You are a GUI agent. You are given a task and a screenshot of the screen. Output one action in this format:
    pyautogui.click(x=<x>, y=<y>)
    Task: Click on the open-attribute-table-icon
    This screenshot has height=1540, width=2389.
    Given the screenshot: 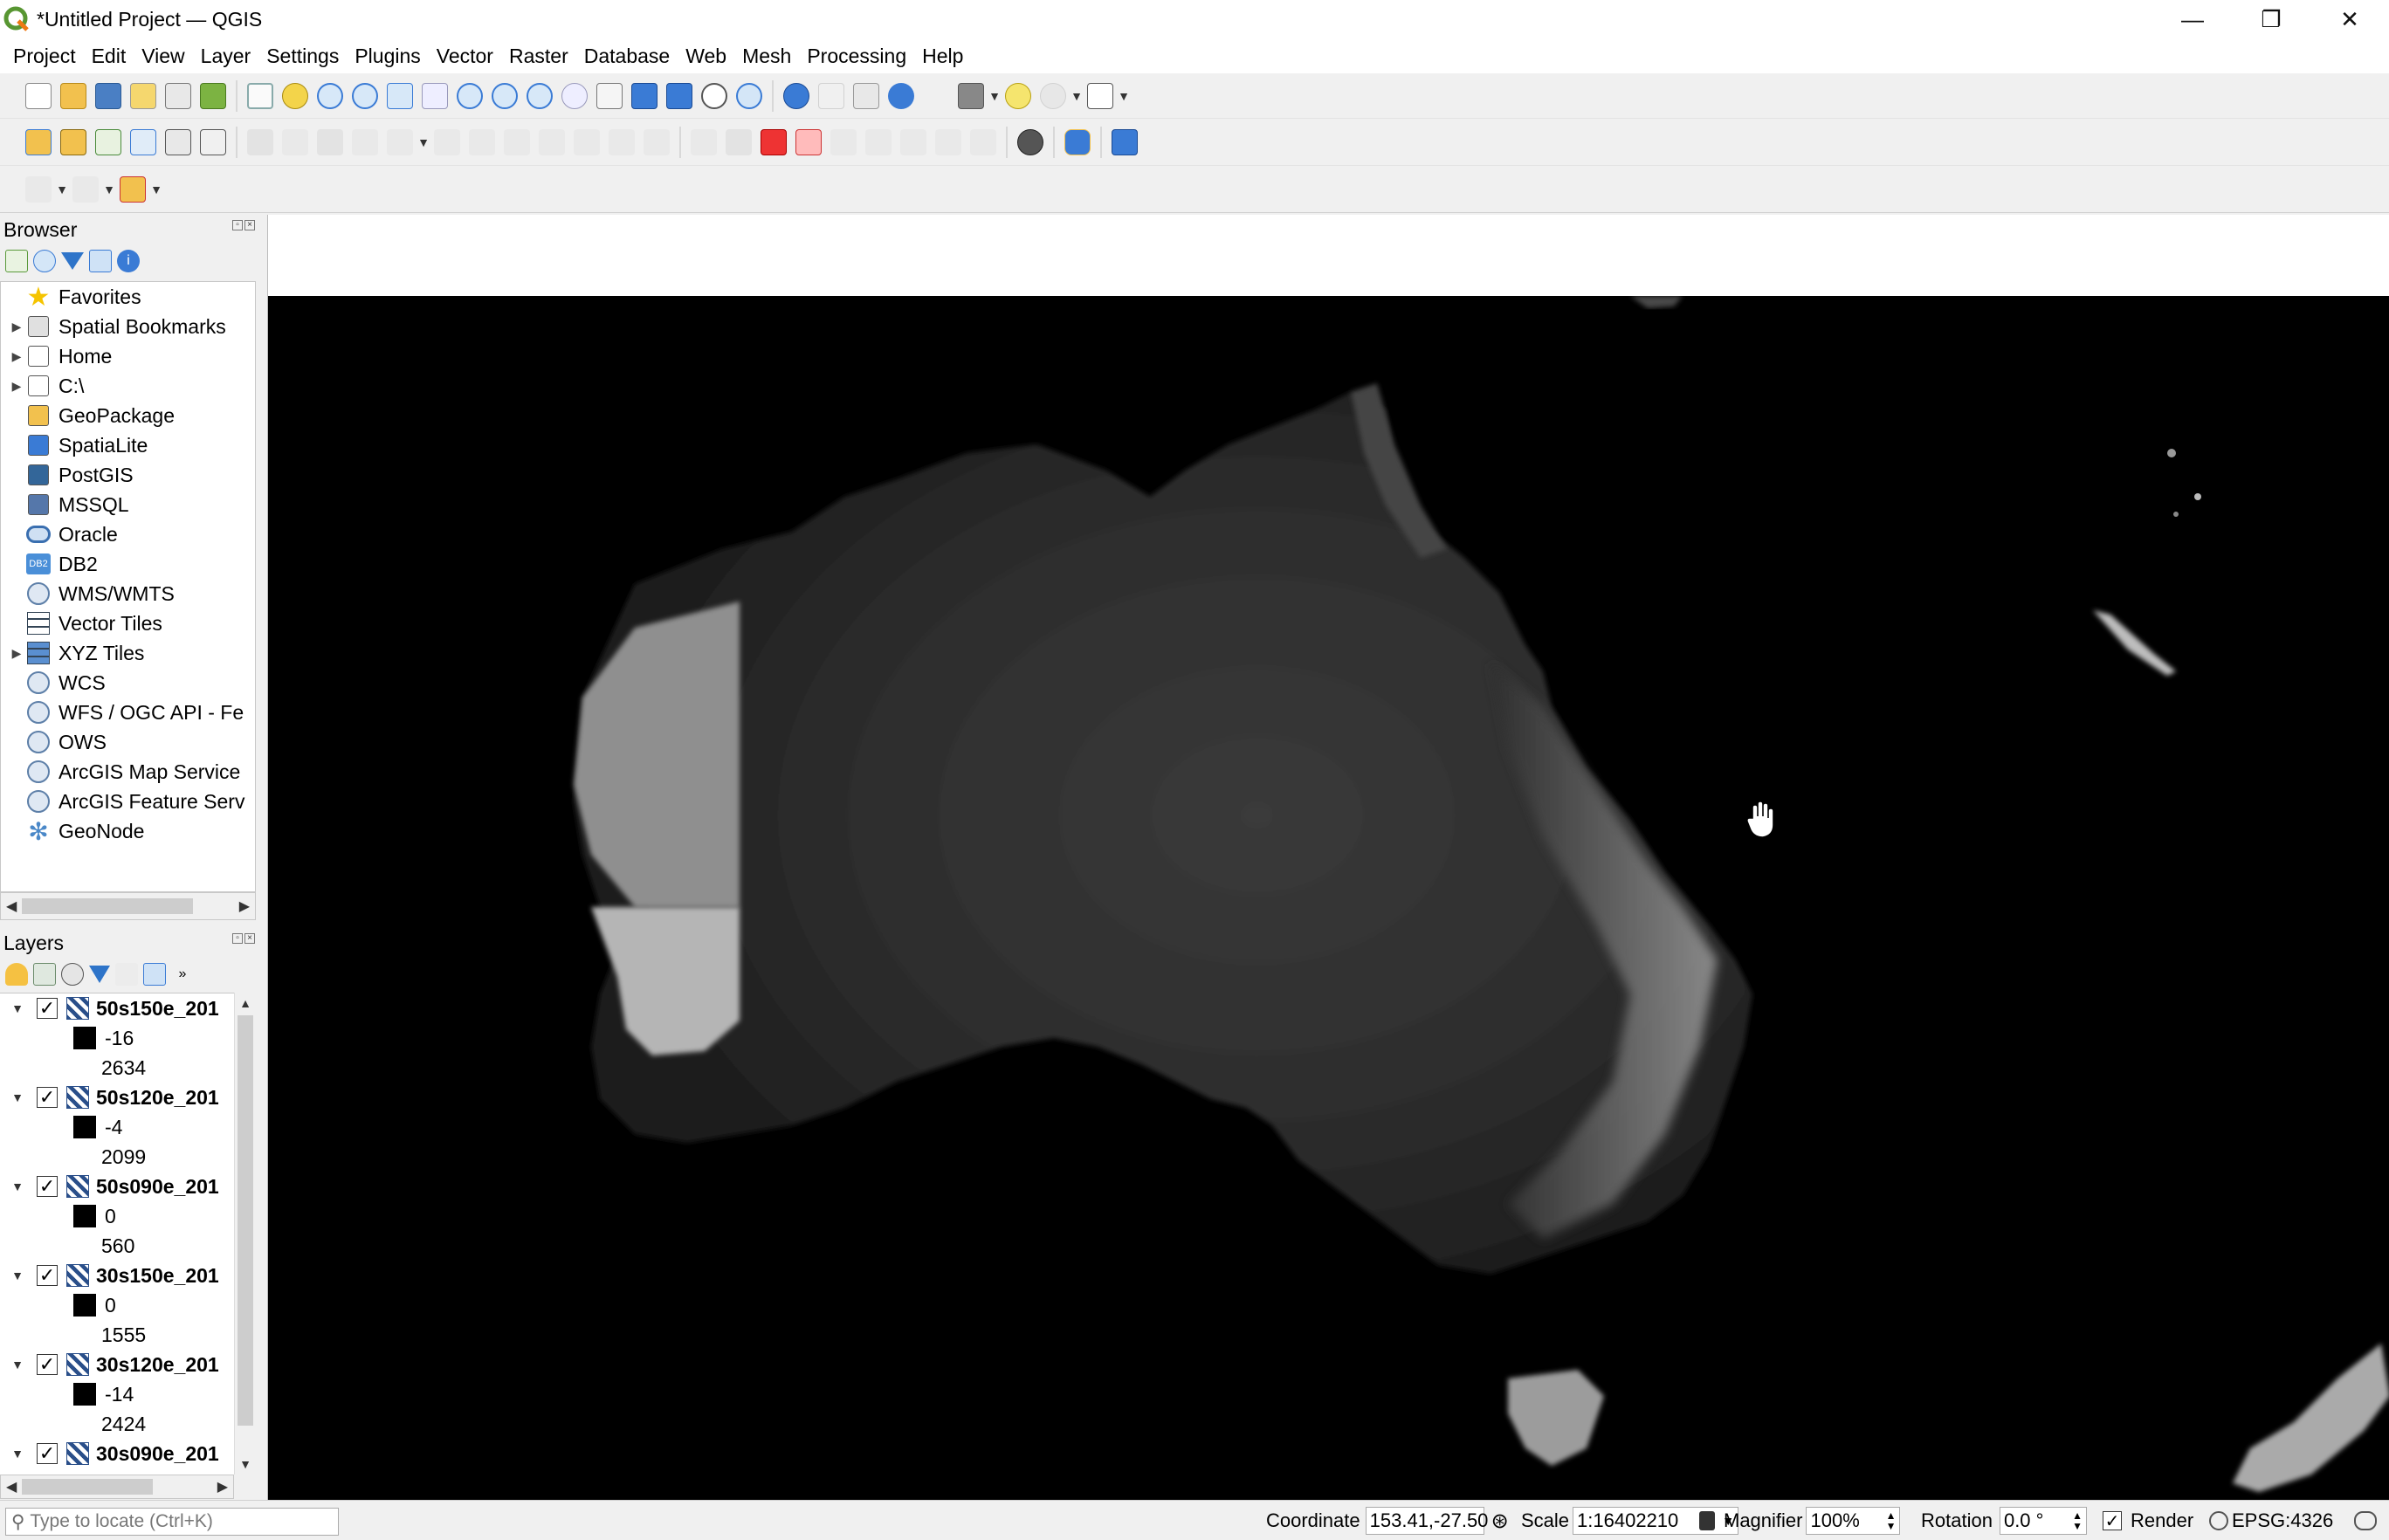 What is the action you would take?
    pyautogui.click(x=831, y=96)
    